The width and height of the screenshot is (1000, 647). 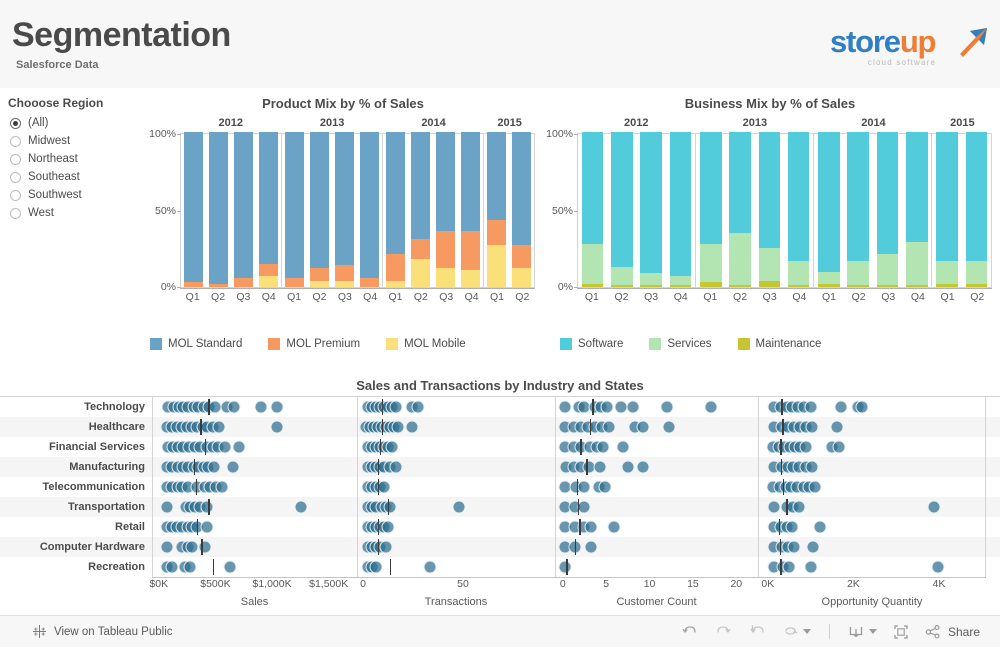 I want to click on share-button: Share, so click(x=952, y=632).